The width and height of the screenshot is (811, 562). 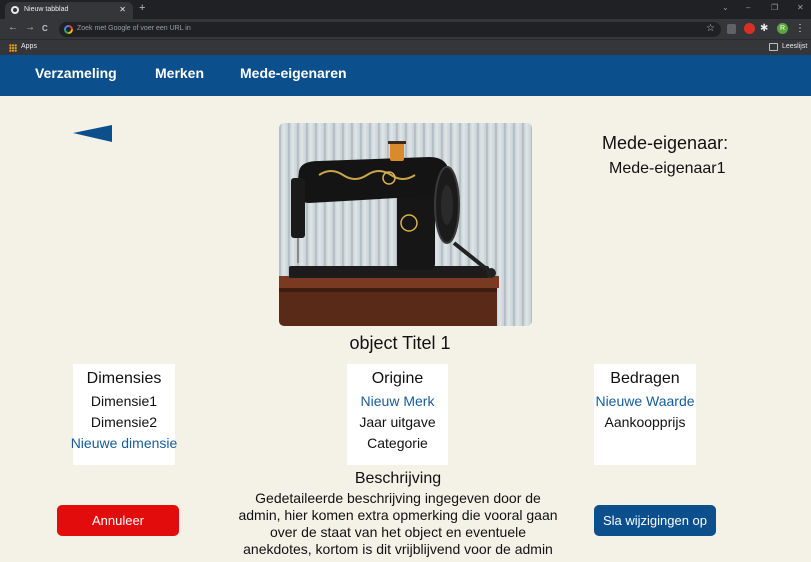 What do you see at coordinates (749, 28) in the screenshot?
I see `extension-red-icon` at bounding box center [749, 28].